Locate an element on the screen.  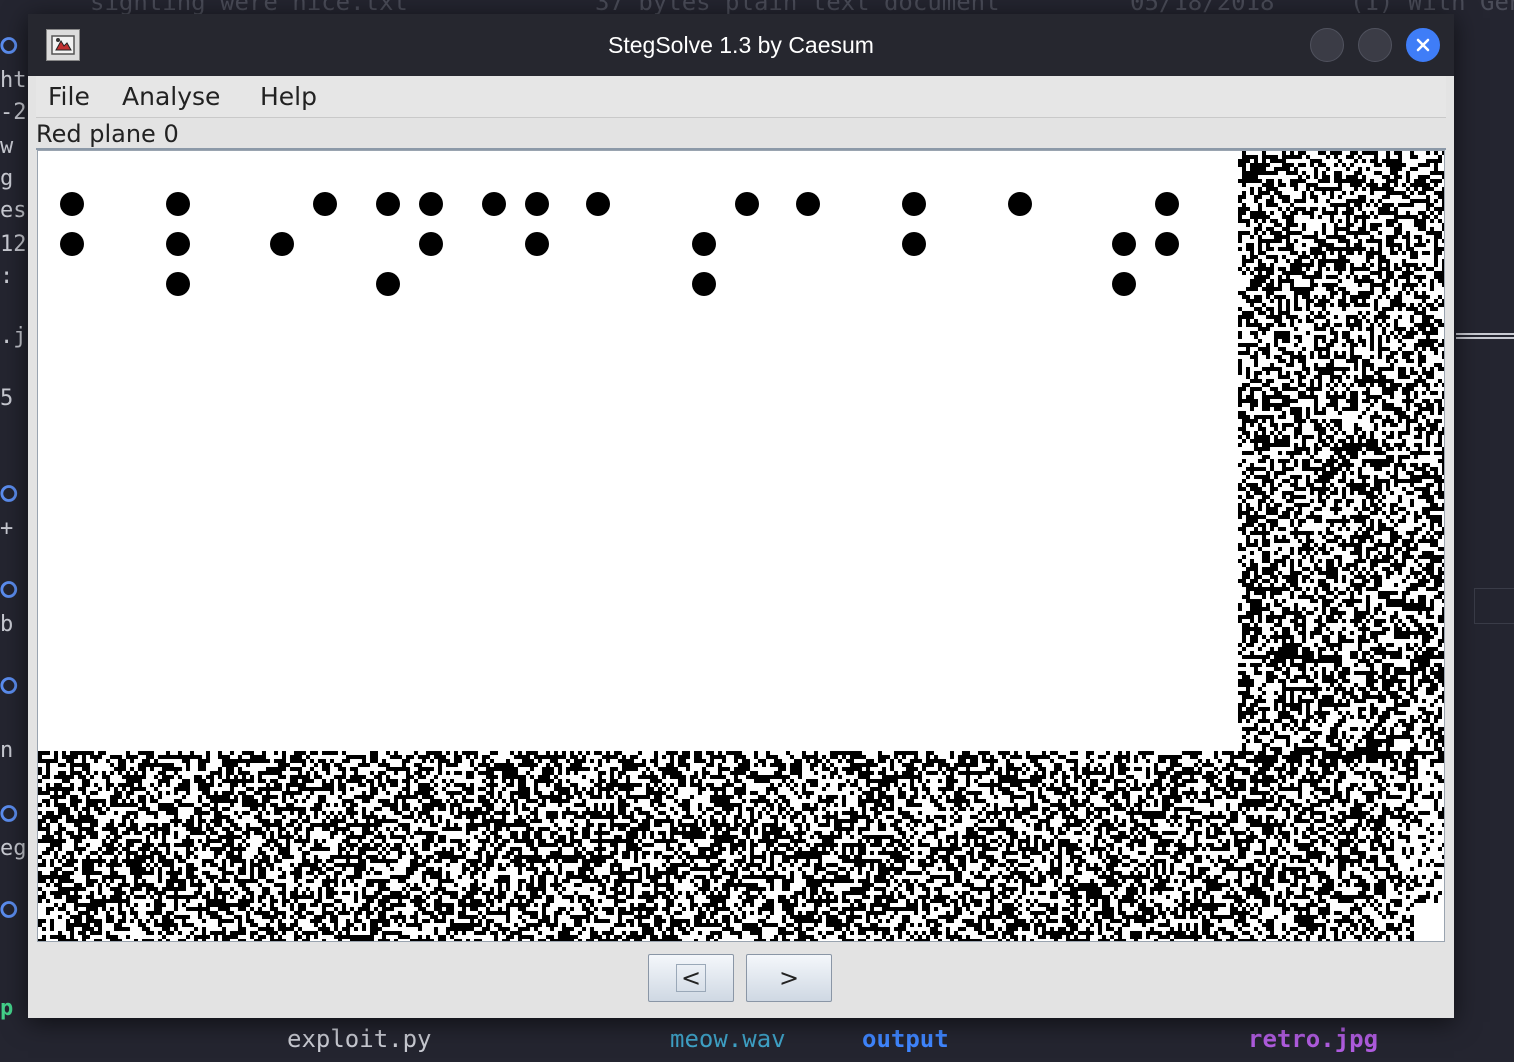
background-file-desc: 37 bytes plain text document is located at coordinates (797, 8).